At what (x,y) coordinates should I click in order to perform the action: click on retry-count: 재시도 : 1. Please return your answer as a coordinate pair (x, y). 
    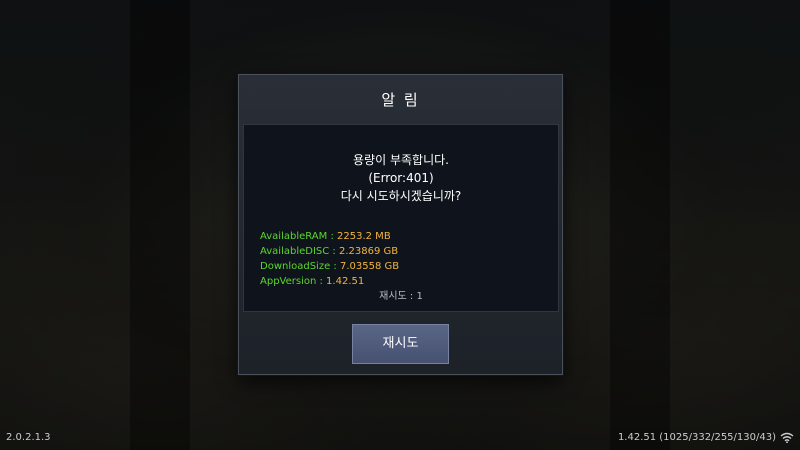
    Looking at the image, I should click on (401, 296).